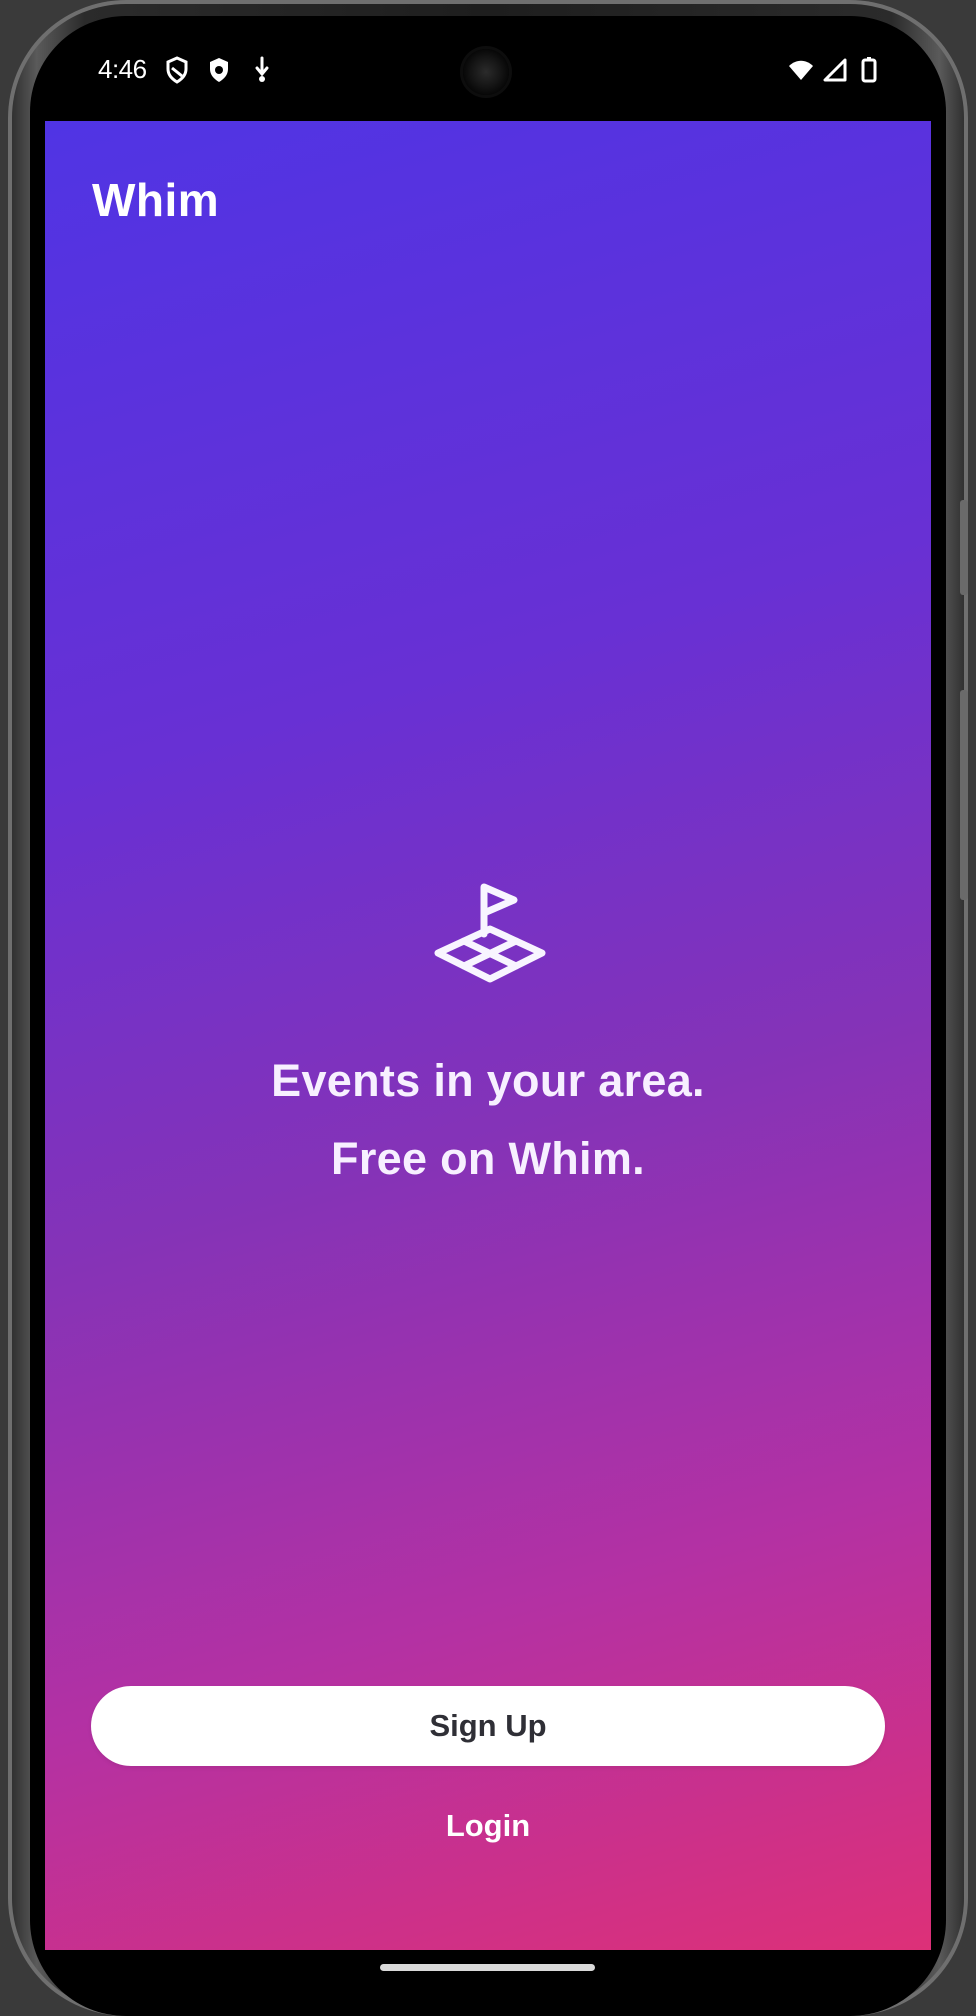 Image resolution: width=976 pixels, height=2016 pixels. I want to click on download-icon, so click(262, 69).